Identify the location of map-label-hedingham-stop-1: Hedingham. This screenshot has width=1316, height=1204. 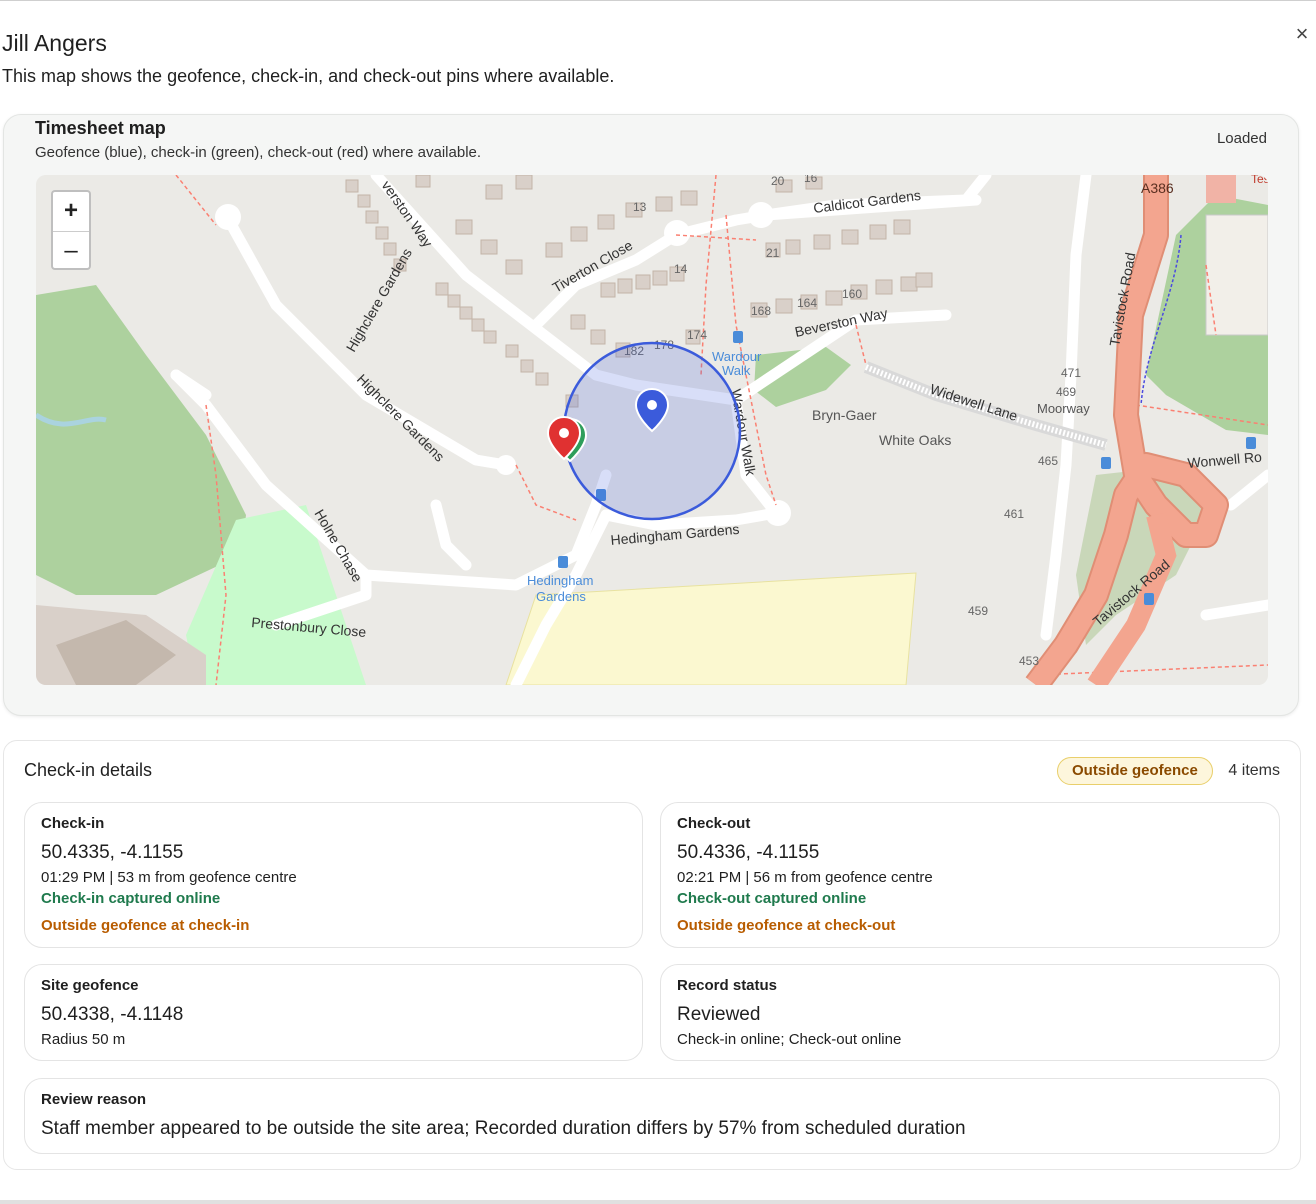
(560, 580).